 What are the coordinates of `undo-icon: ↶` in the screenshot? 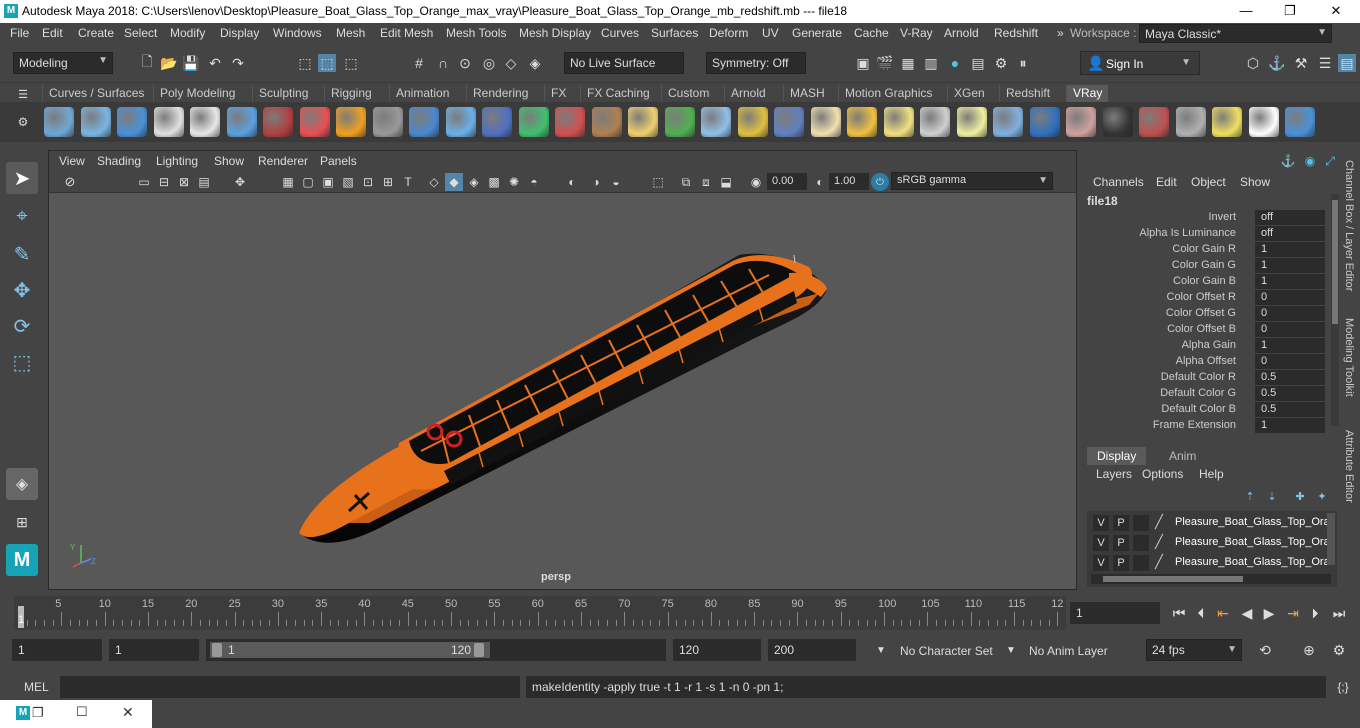 It's located at (215, 63).